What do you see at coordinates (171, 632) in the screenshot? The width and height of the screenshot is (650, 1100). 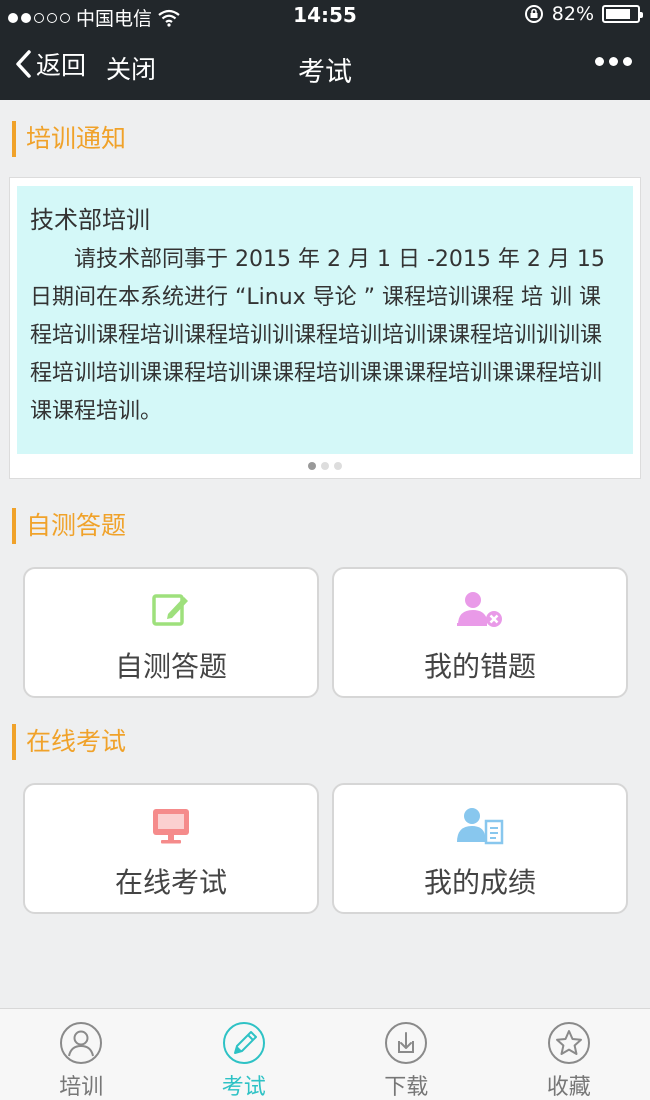 I see `self-test-tile: 自测答题` at bounding box center [171, 632].